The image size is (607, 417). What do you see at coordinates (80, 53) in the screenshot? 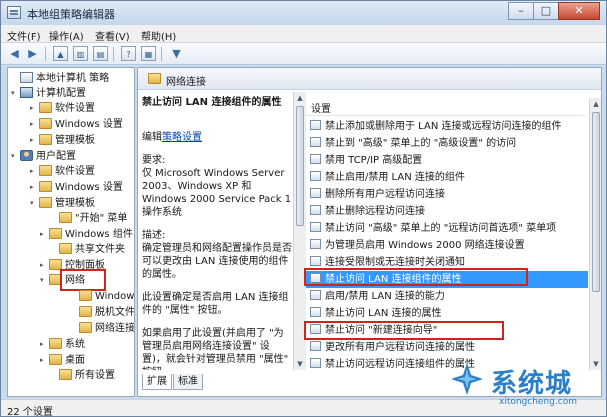
I see `show-hide-tree-icon: ▥` at bounding box center [80, 53].